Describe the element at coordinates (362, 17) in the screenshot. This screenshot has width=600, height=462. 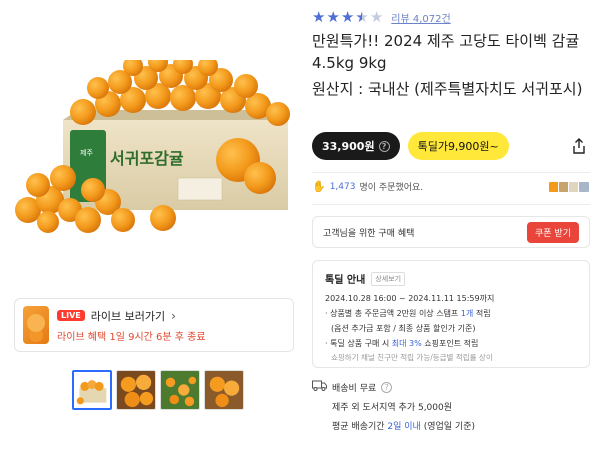
I see `star-half-icon: ★` at that location.